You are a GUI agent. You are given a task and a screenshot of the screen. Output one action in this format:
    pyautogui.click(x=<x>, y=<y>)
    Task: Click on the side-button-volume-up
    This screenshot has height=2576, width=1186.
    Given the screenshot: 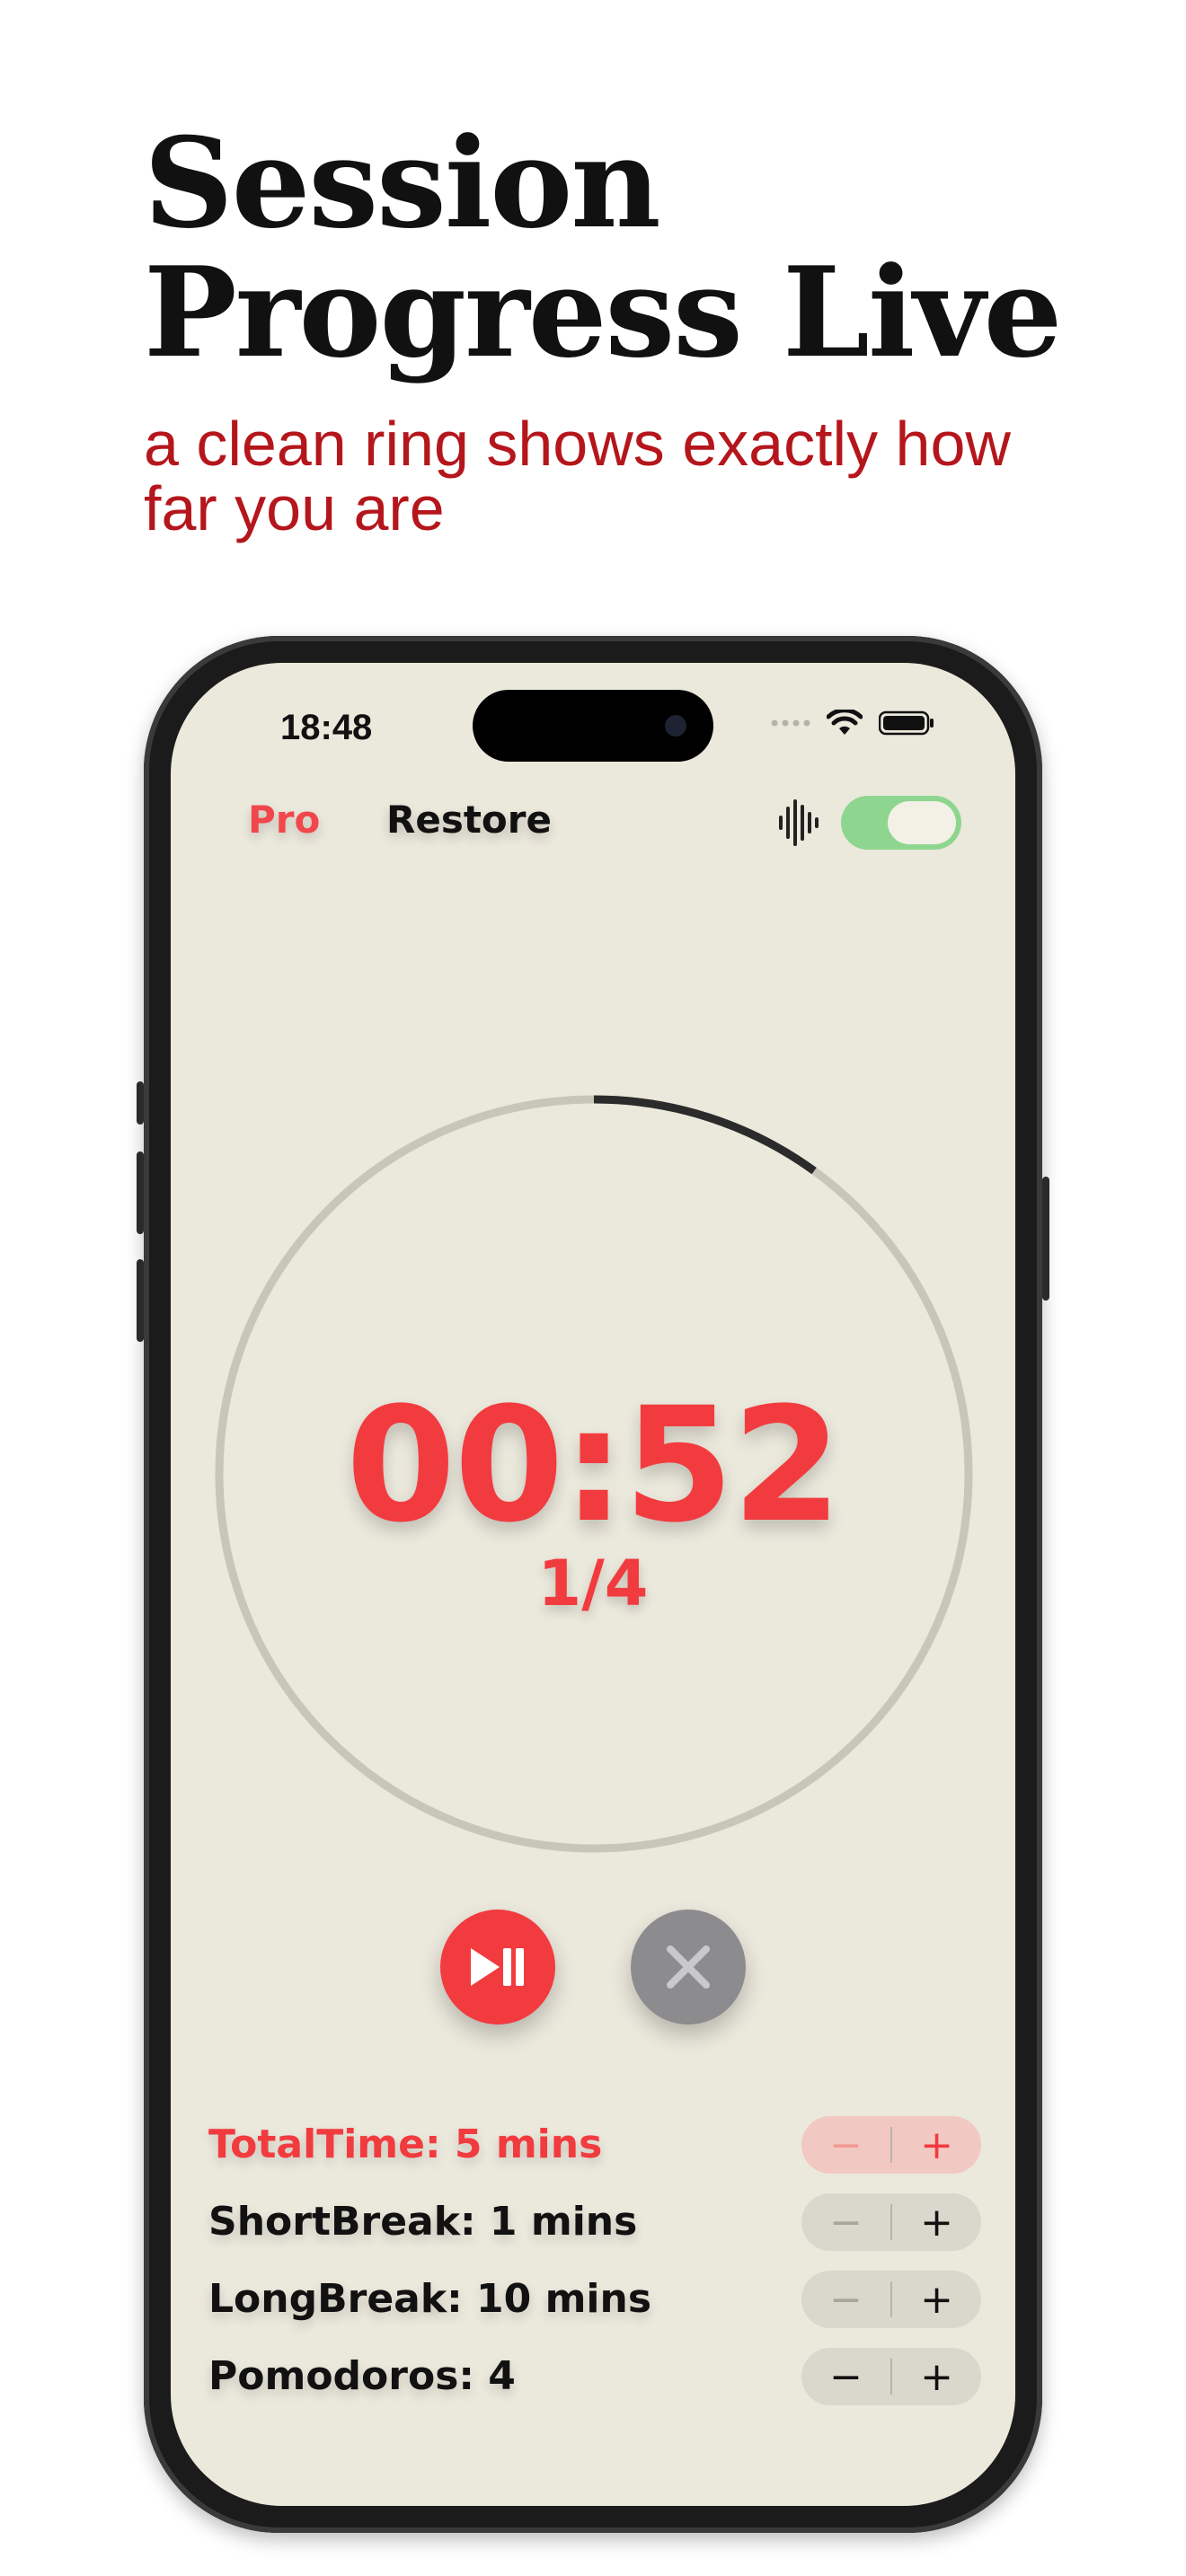 What is the action you would take?
    pyautogui.click(x=140, y=1192)
    